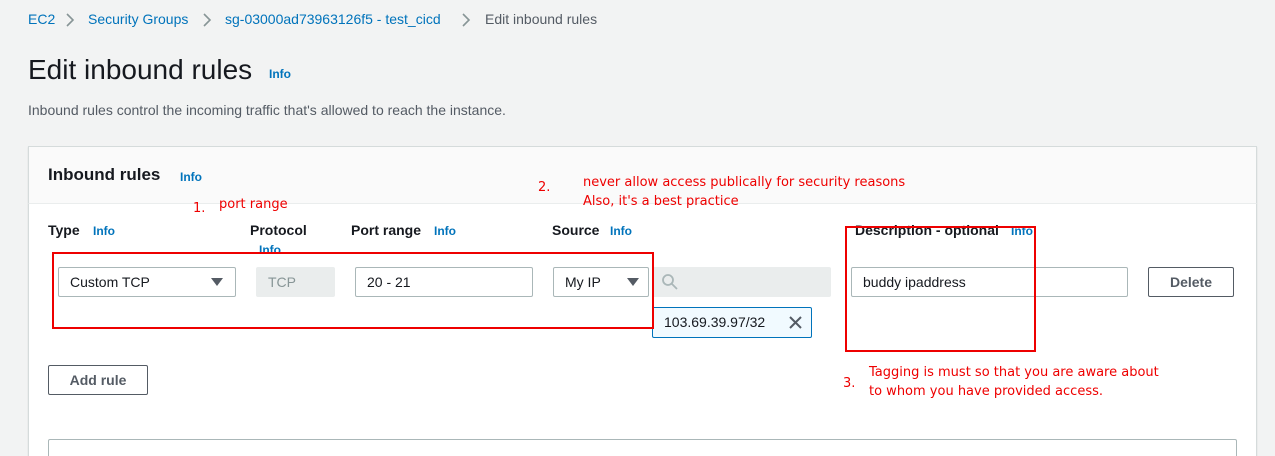 Image resolution: width=1275 pixels, height=456 pixels. Describe the element at coordinates (940, 289) in the screenshot. I see `annotation-box-description` at that location.